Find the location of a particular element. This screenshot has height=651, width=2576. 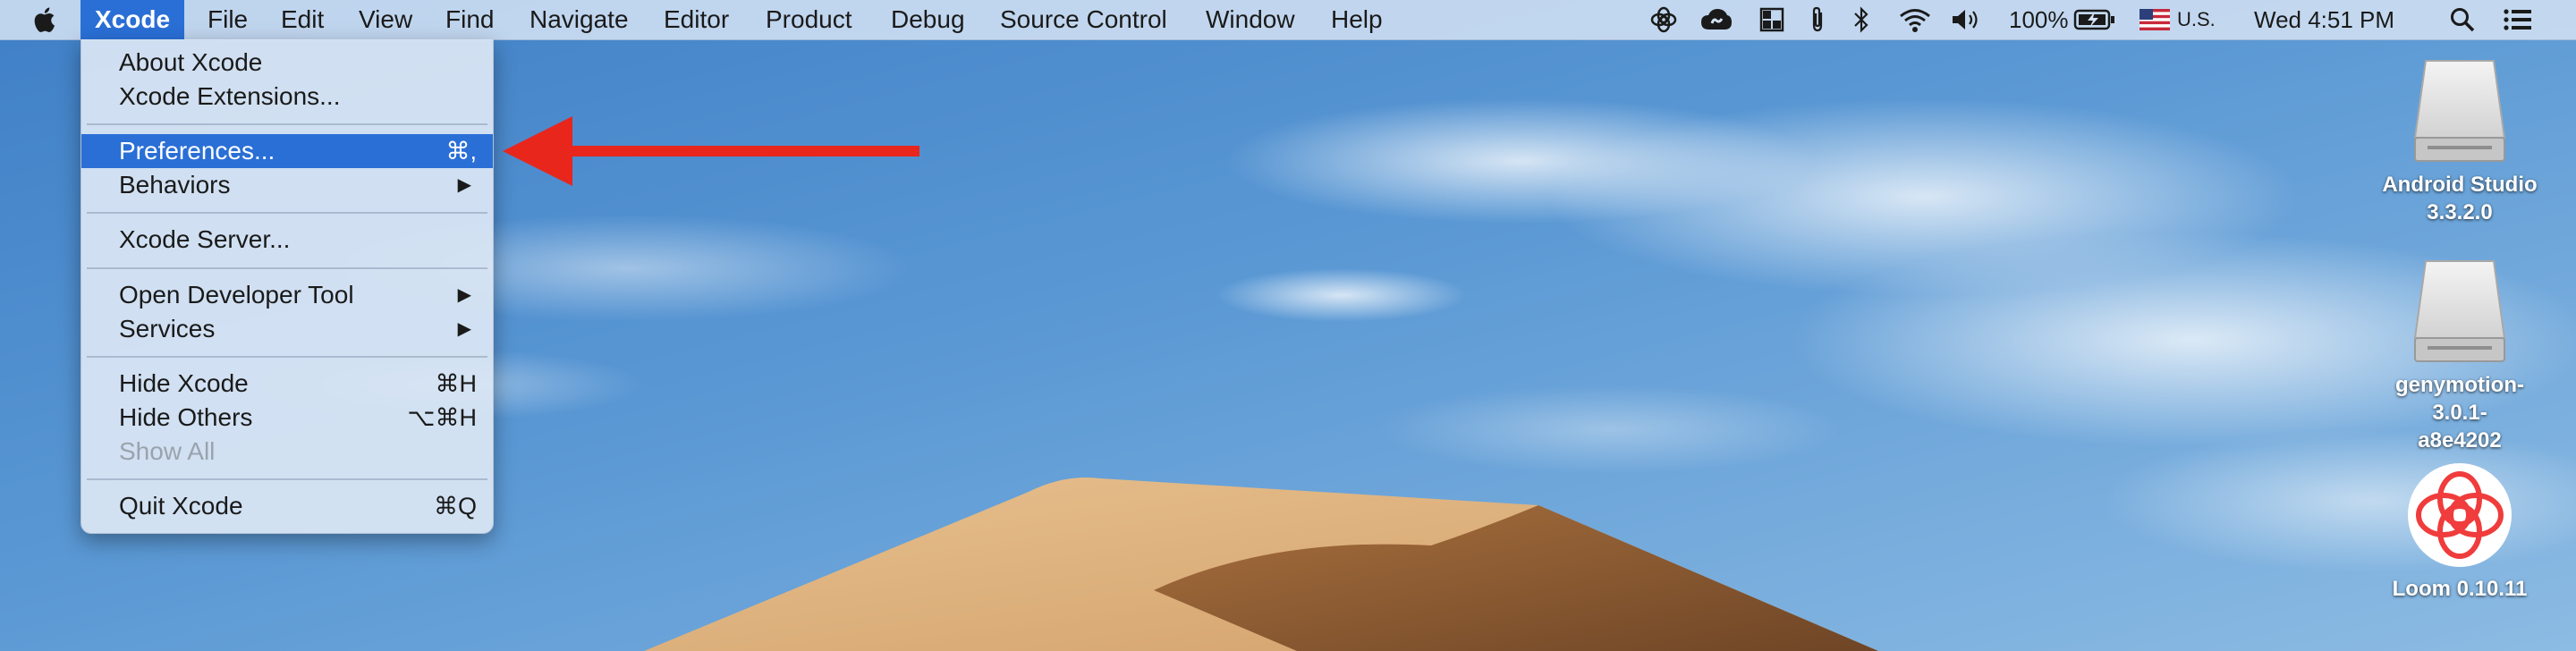

window-manager-icon is located at coordinates (1771, 19).